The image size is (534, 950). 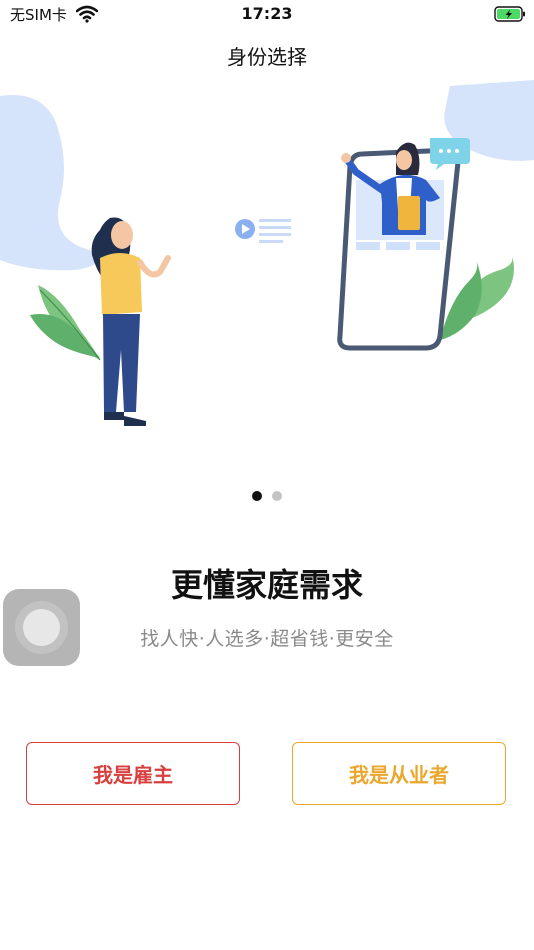 I want to click on woman-figure, so click(x=131, y=321).